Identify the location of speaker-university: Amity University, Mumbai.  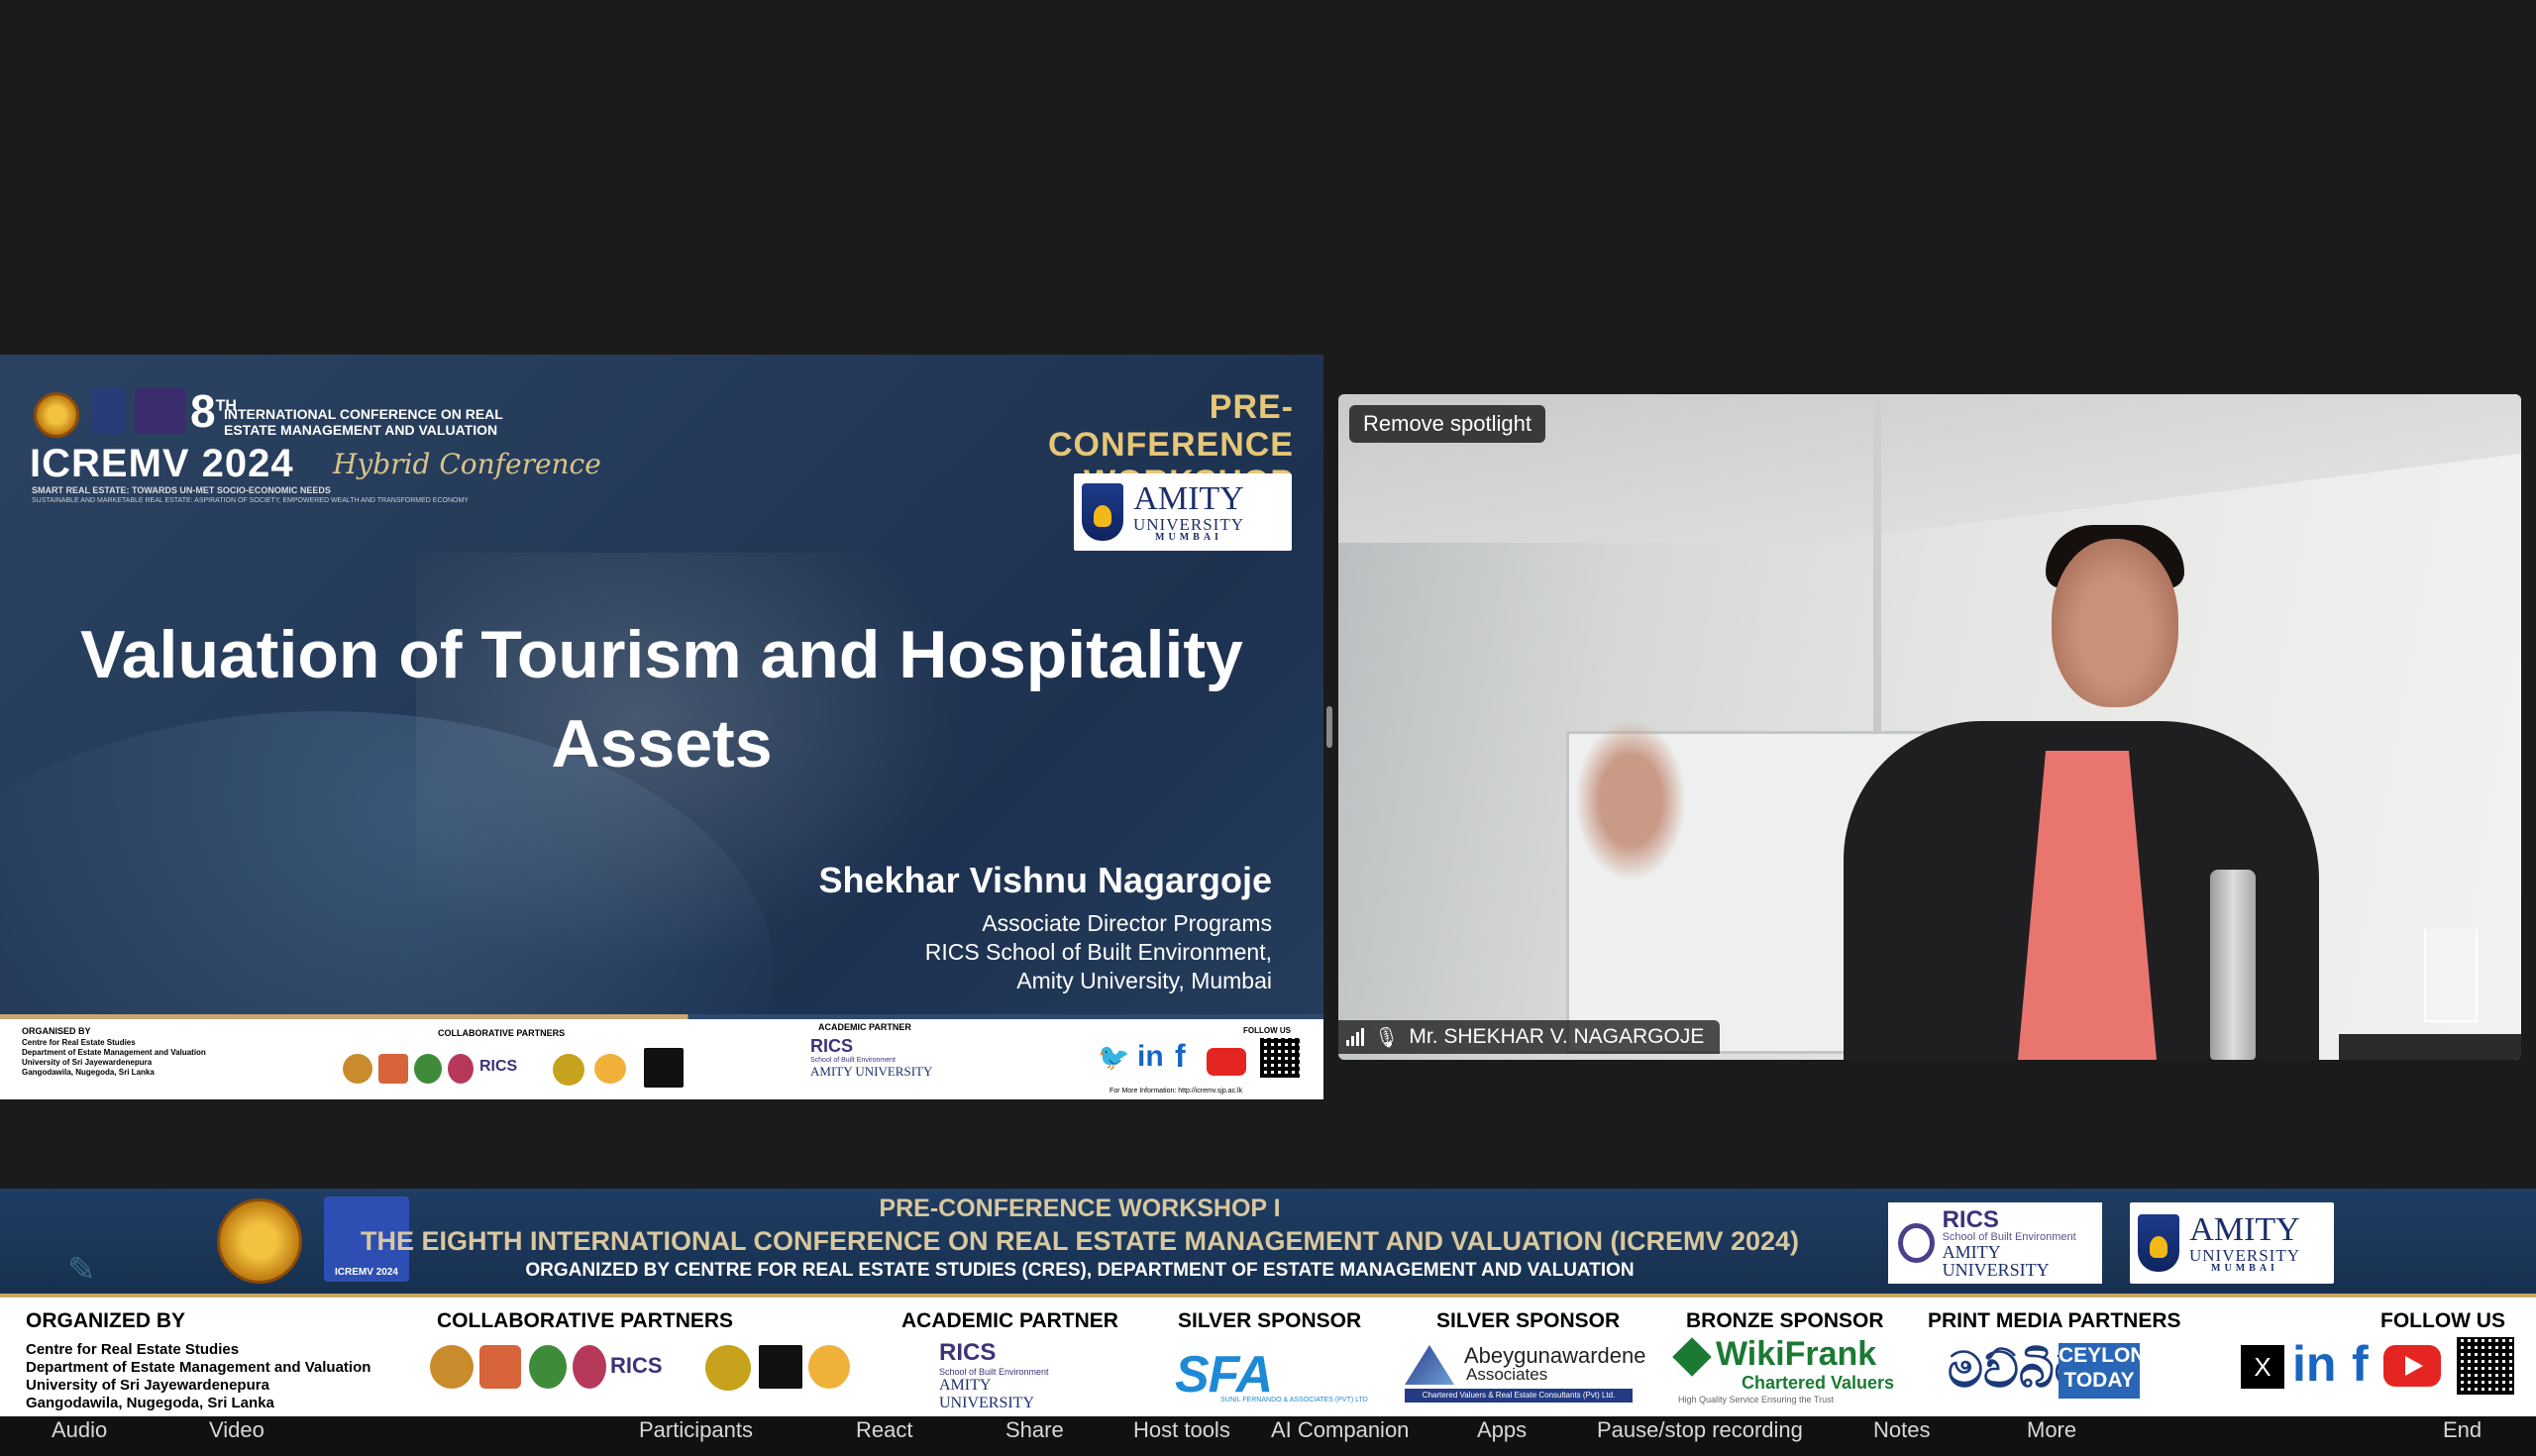
(1144, 980).